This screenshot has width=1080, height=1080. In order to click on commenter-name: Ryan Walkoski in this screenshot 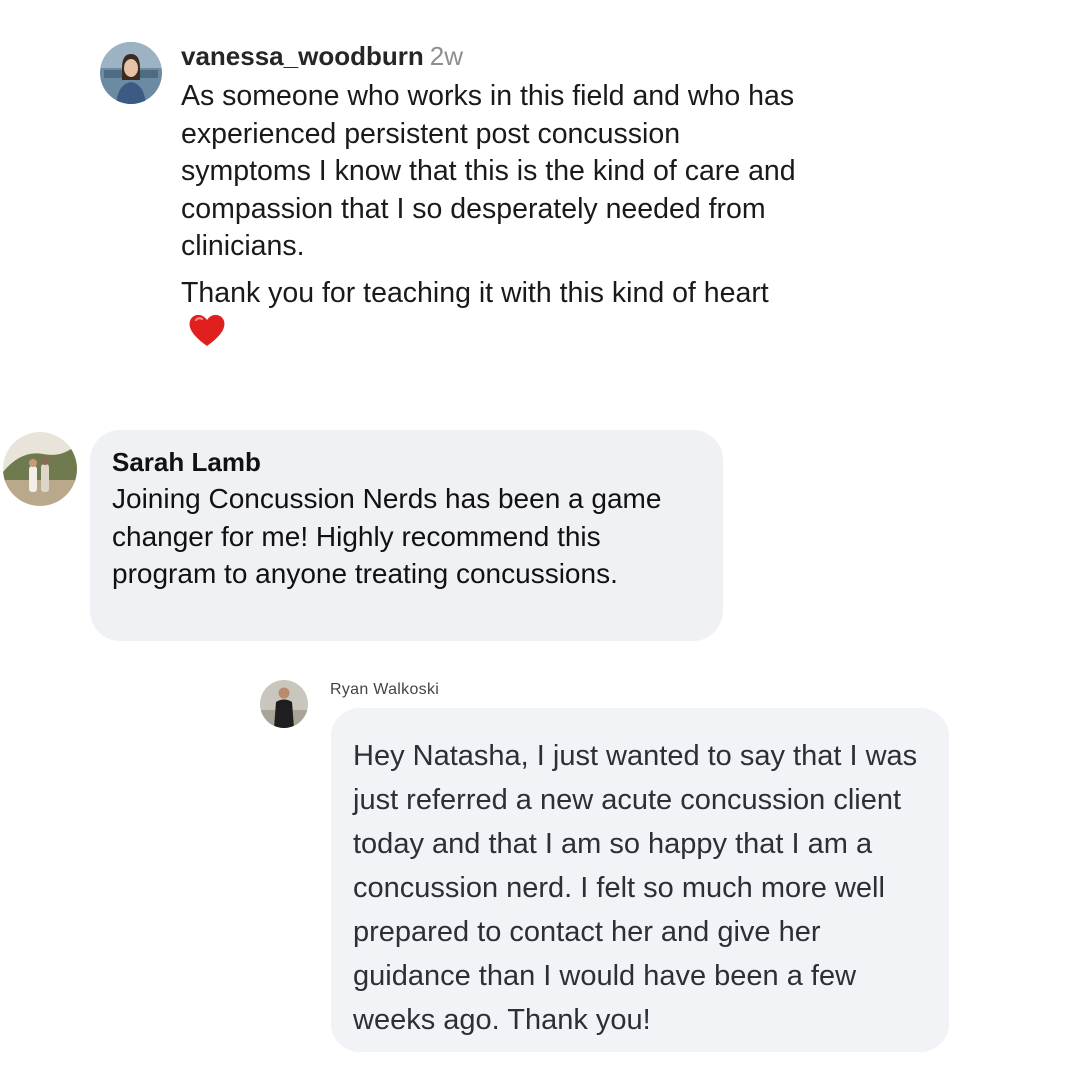, I will do `click(384, 690)`.